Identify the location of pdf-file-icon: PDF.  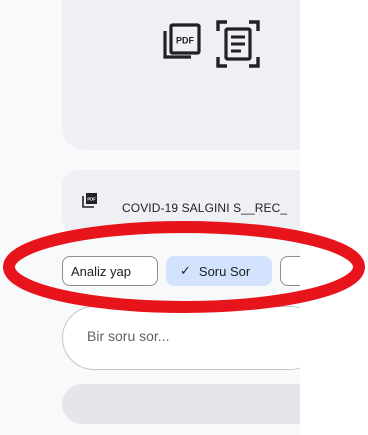
(89, 200).